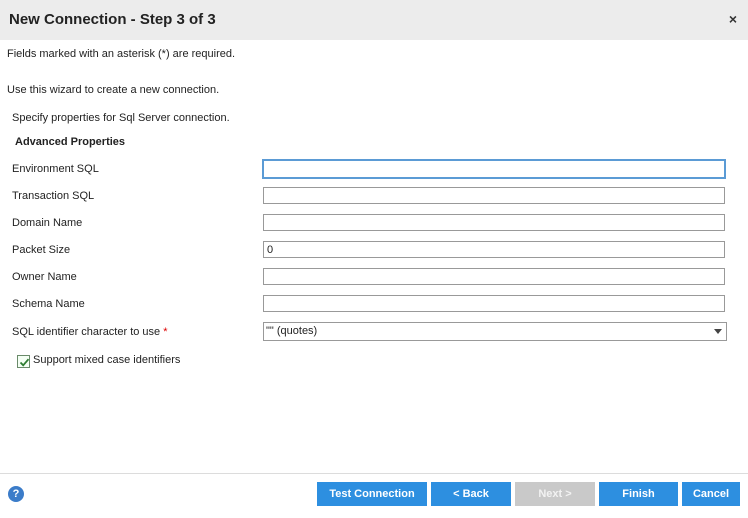 This screenshot has height=518, width=748. I want to click on required-asterisk: *, so click(165, 332).